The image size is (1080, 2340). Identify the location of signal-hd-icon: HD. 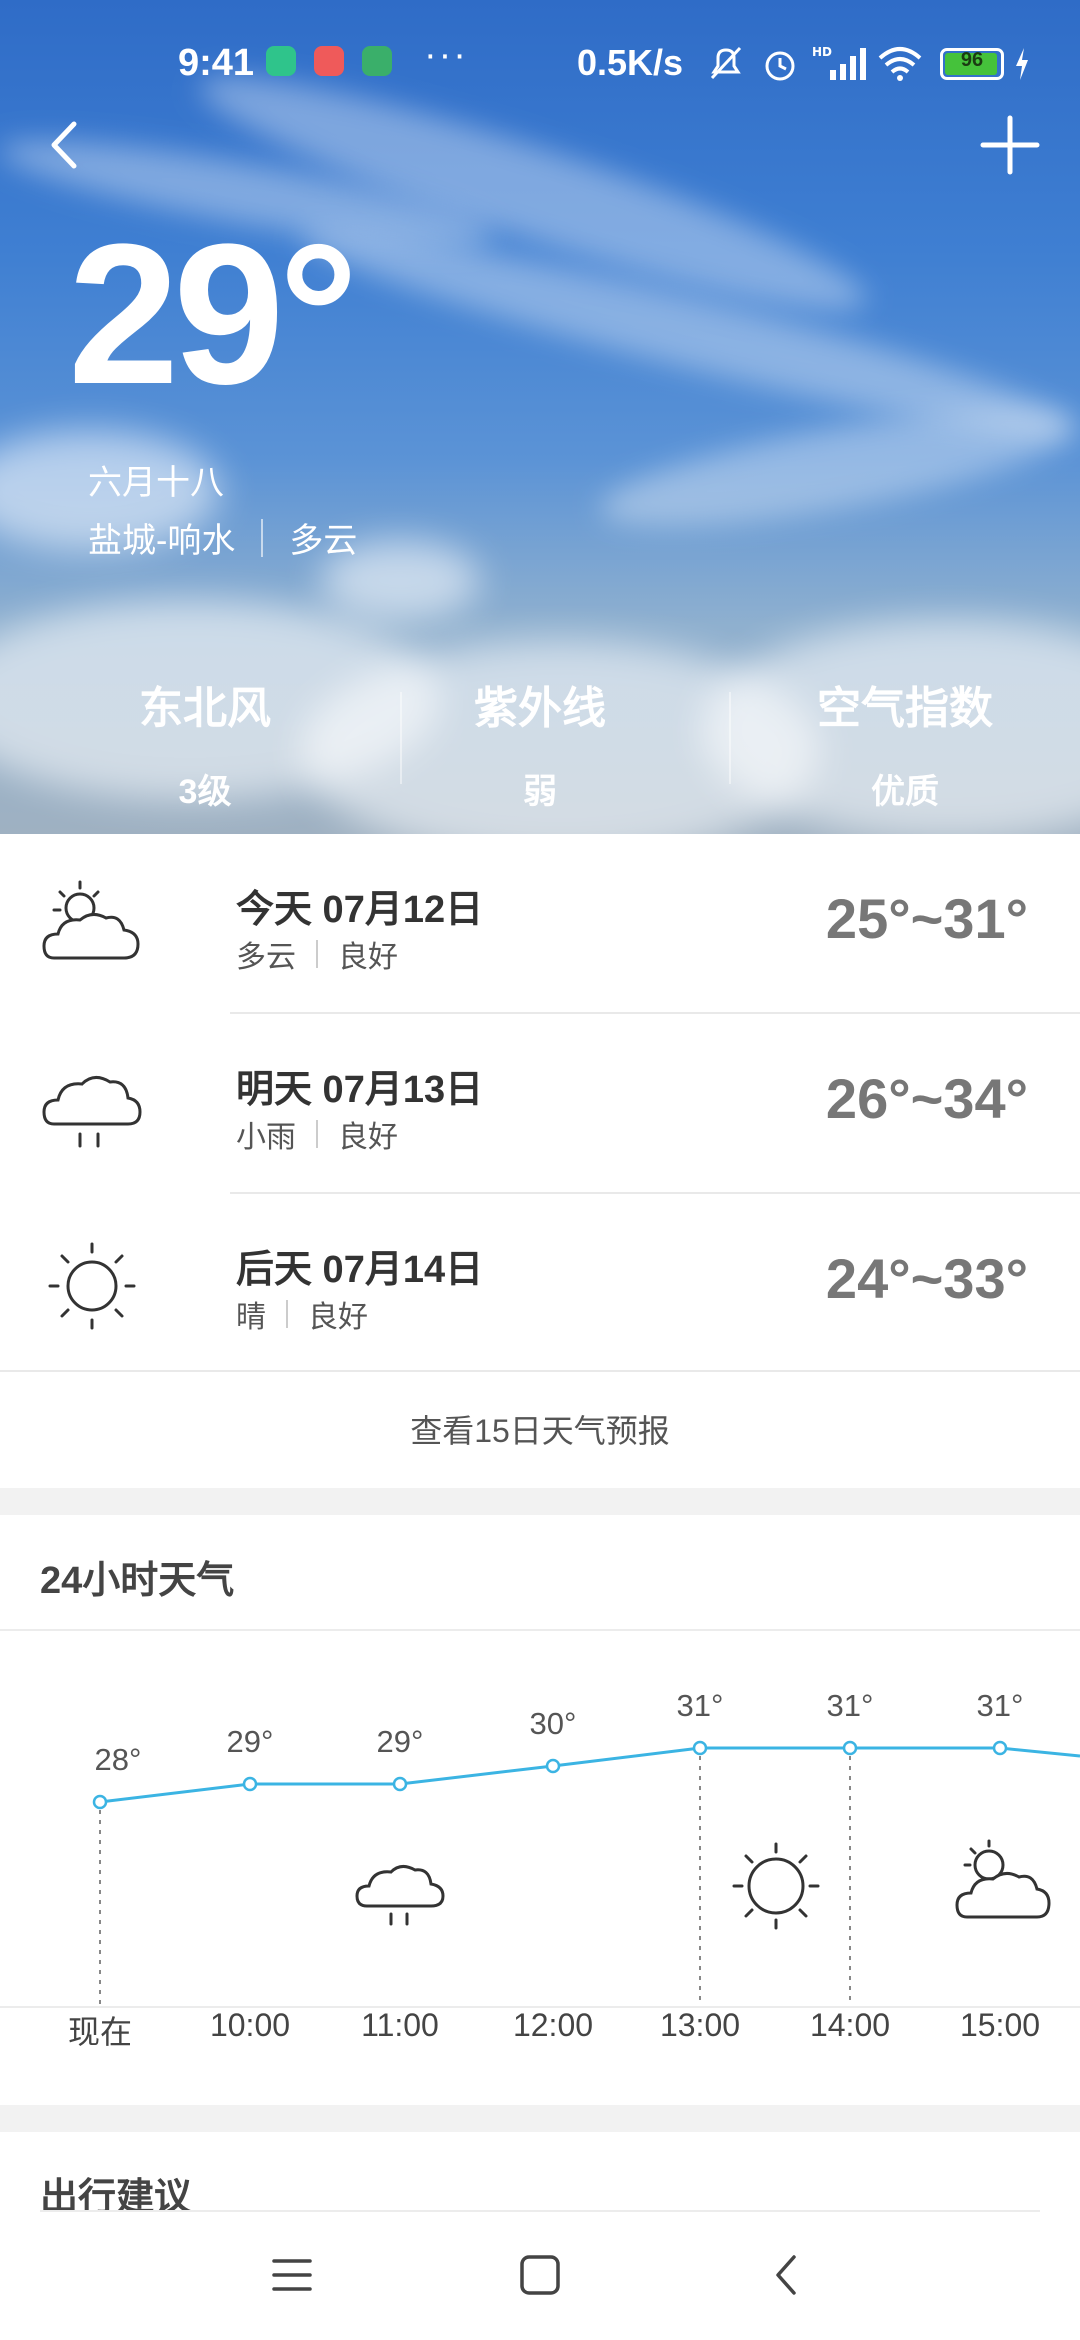
(839, 62).